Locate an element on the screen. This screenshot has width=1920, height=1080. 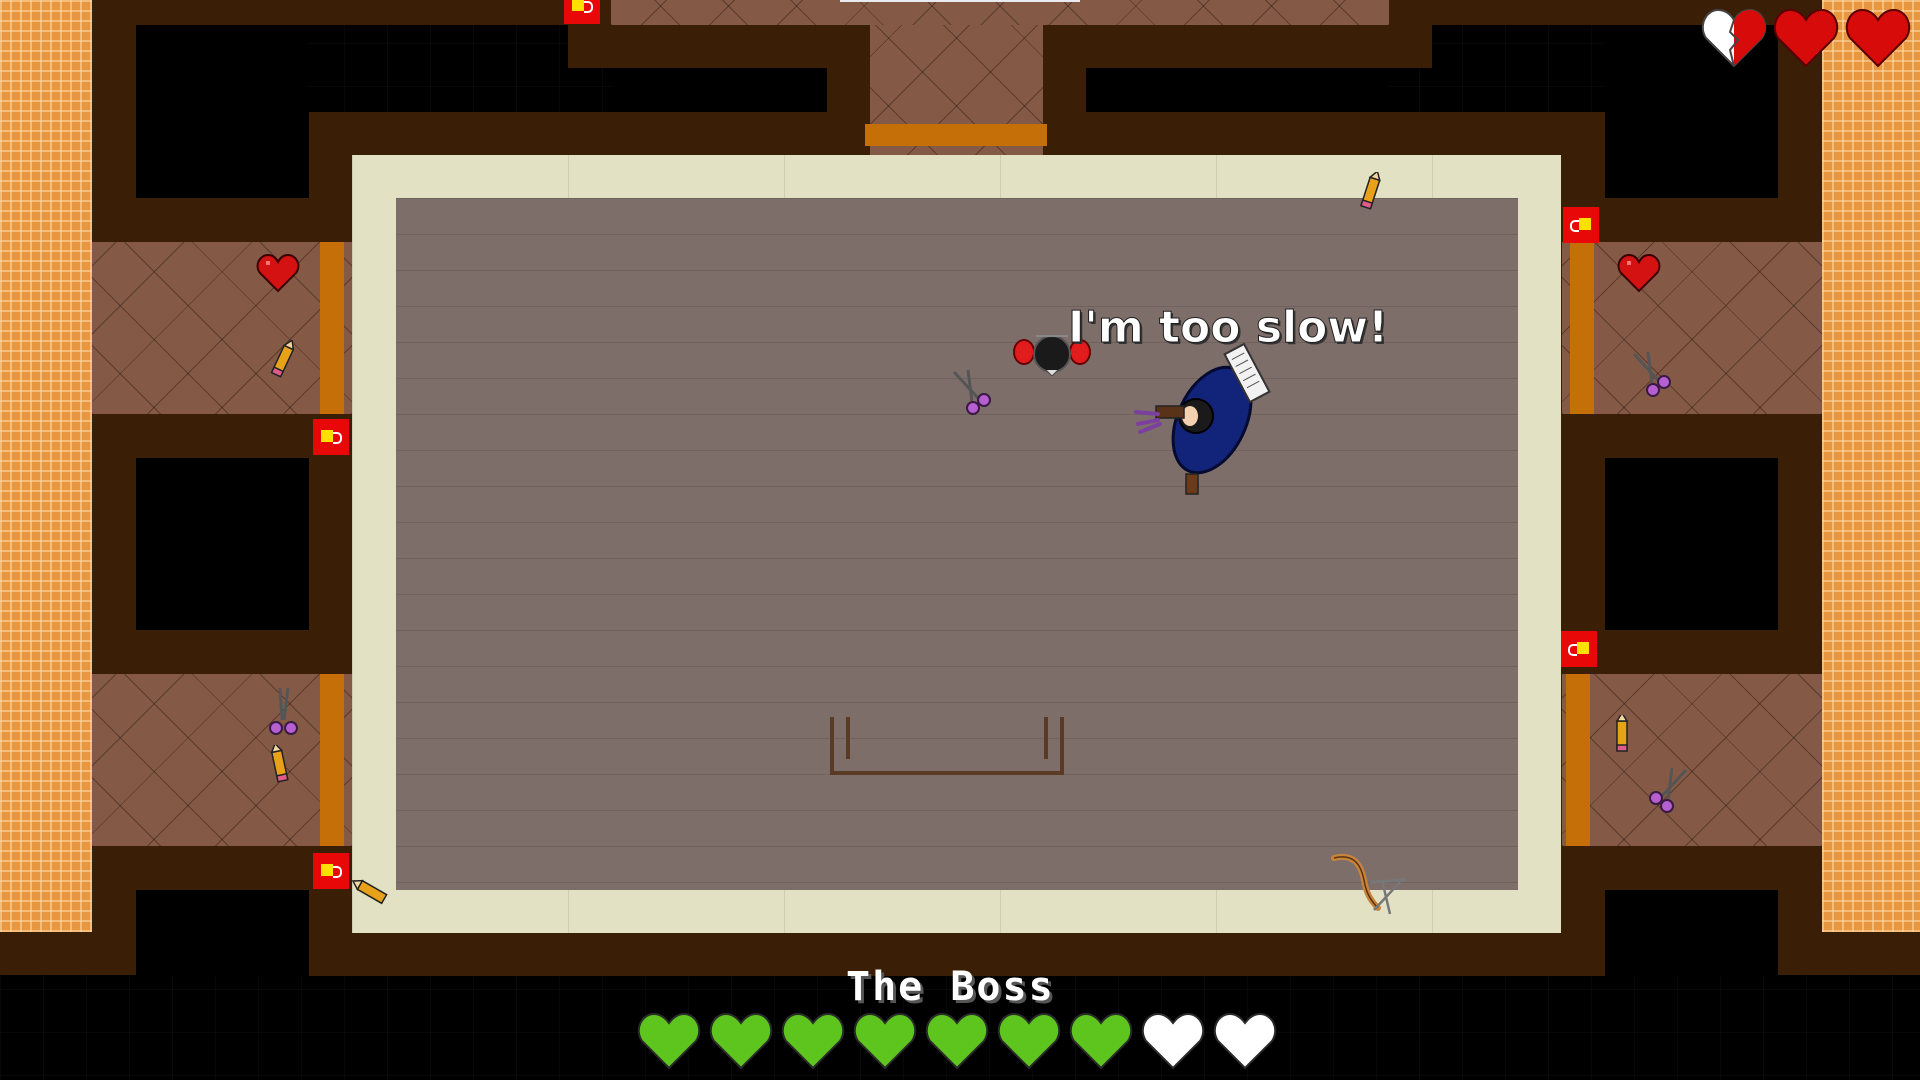
boss-speech-text: I'm too slow! is located at coordinates (1228, 328).